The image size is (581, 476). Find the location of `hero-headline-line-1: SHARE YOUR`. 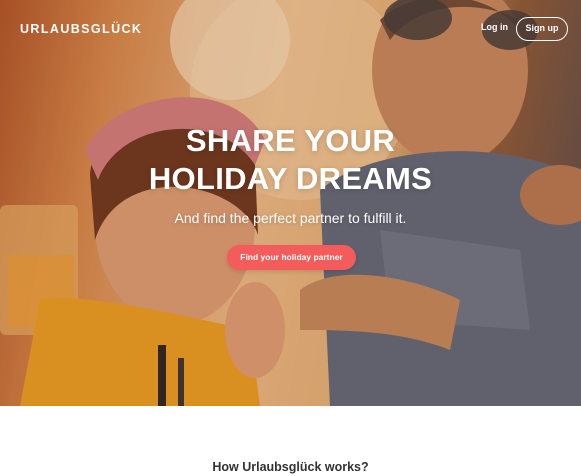

hero-headline-line-1: SHARE YOUR is located at coordinates (290, 140).